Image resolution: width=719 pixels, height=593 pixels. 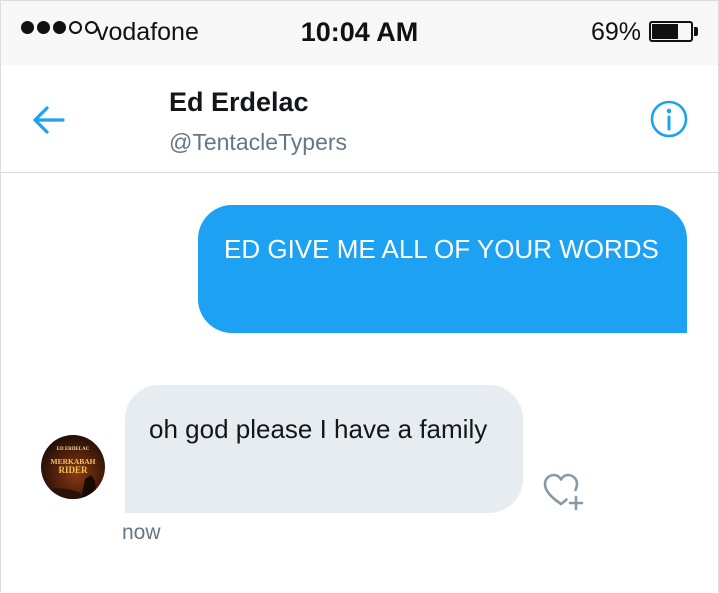 I want to click on arrow-left-icon, so click(x=49, y=120).